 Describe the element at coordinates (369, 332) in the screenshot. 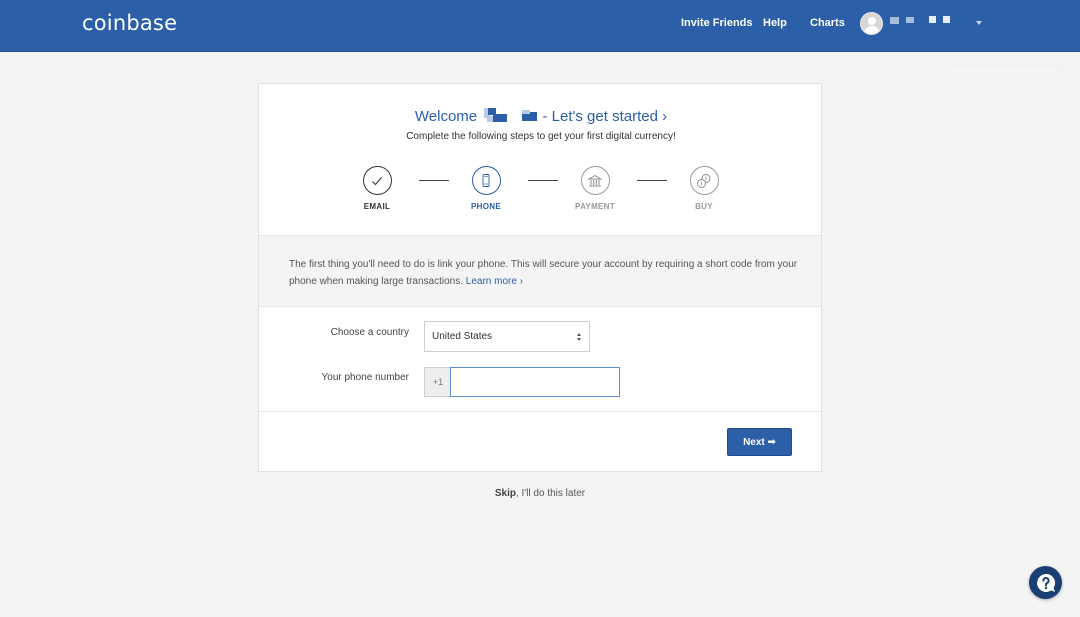

I see `country-label: Choose a country` at that location.